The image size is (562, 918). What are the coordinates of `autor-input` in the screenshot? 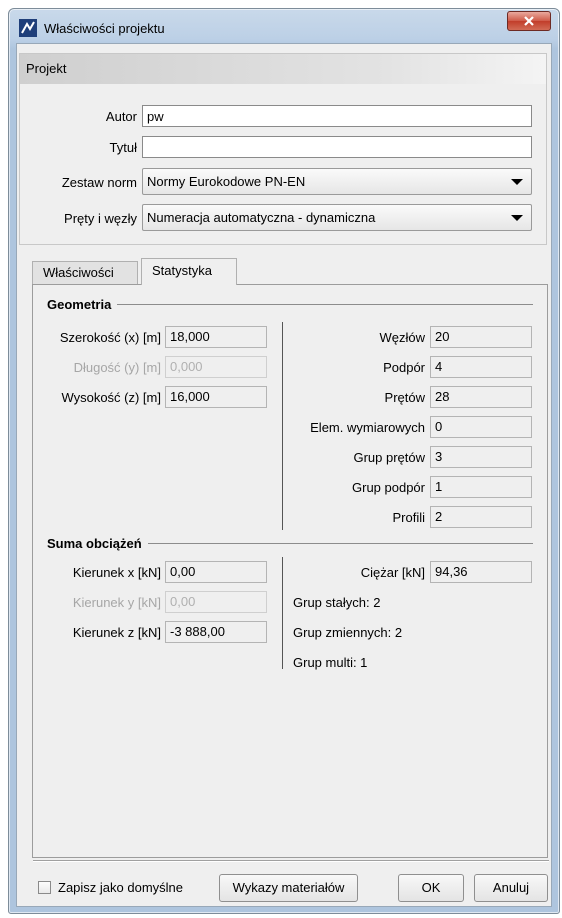 It's located at (337, 116).